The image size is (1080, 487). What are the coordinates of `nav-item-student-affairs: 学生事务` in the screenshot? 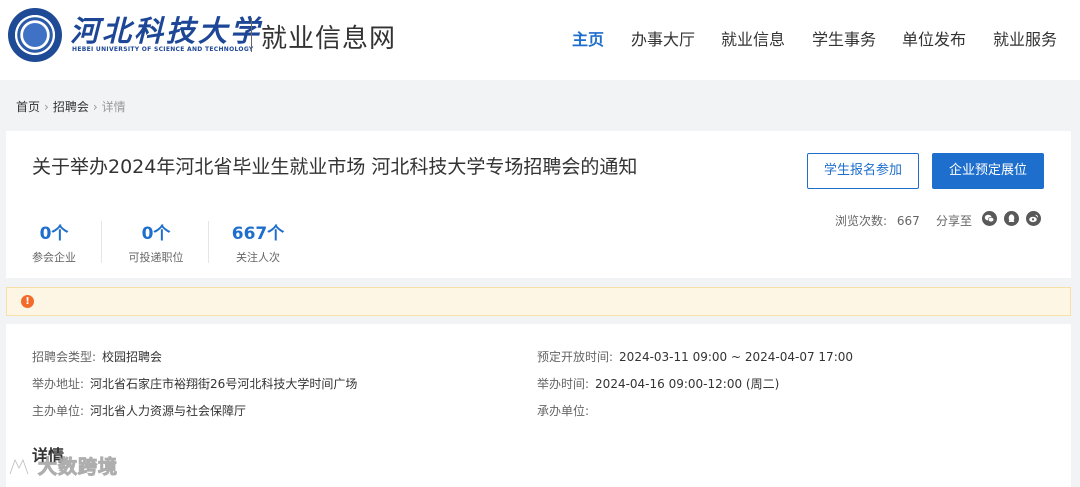 It's located at (844, 38).